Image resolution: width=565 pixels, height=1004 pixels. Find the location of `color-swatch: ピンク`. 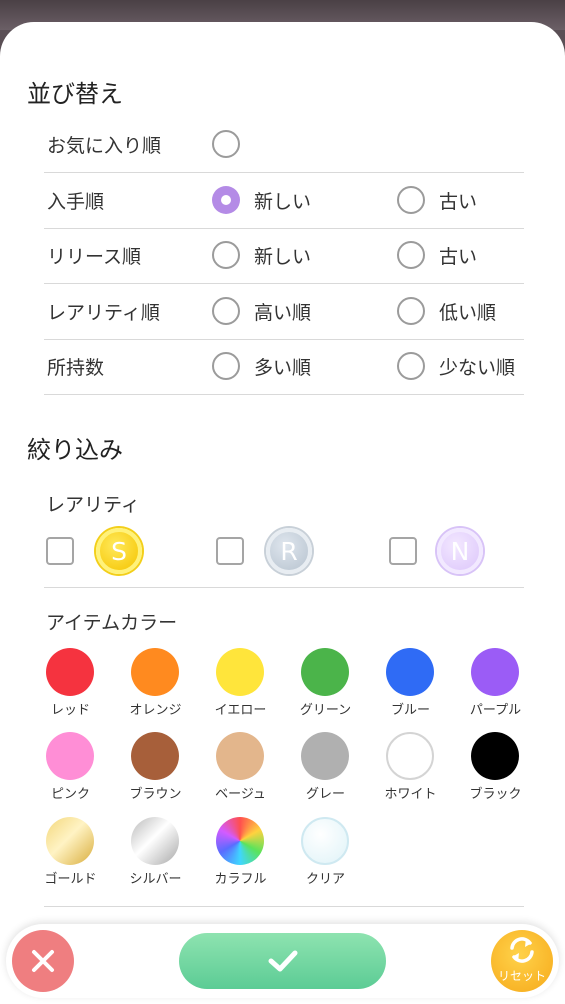

color-swatch: ピンク is located at coordinates (70, 772).